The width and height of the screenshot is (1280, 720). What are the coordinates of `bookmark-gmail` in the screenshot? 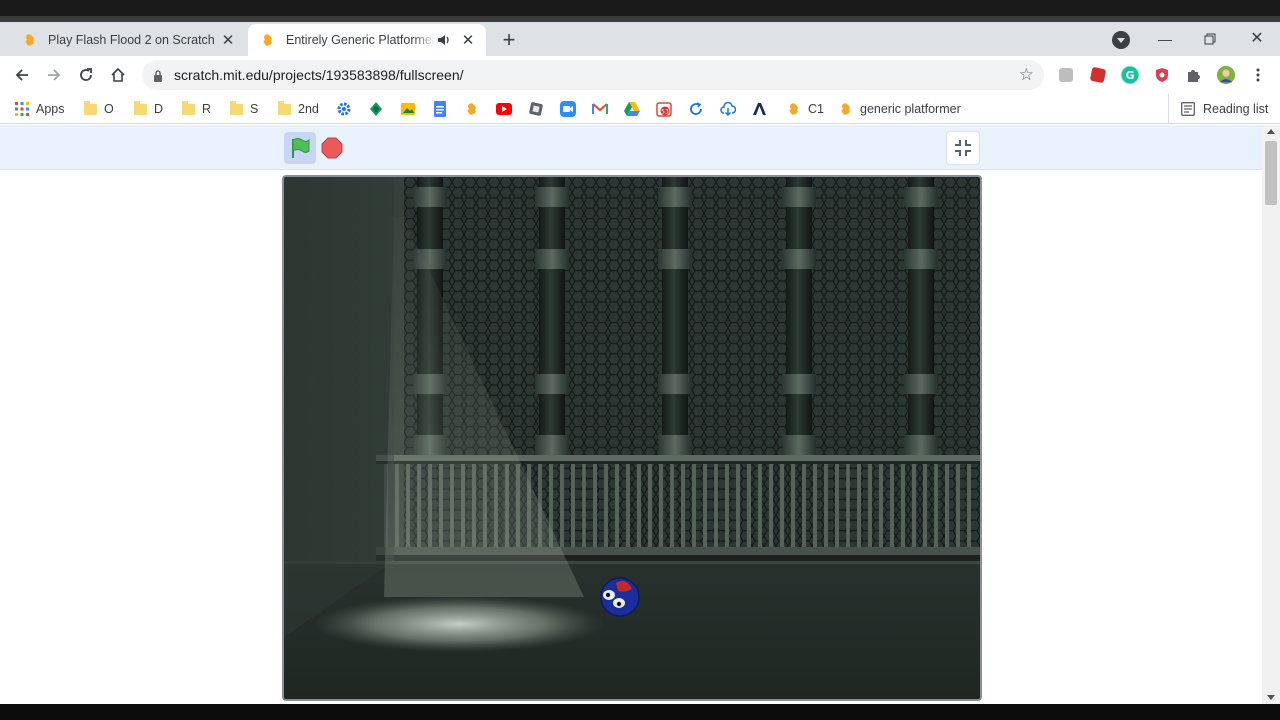 It's located at (603, 109).